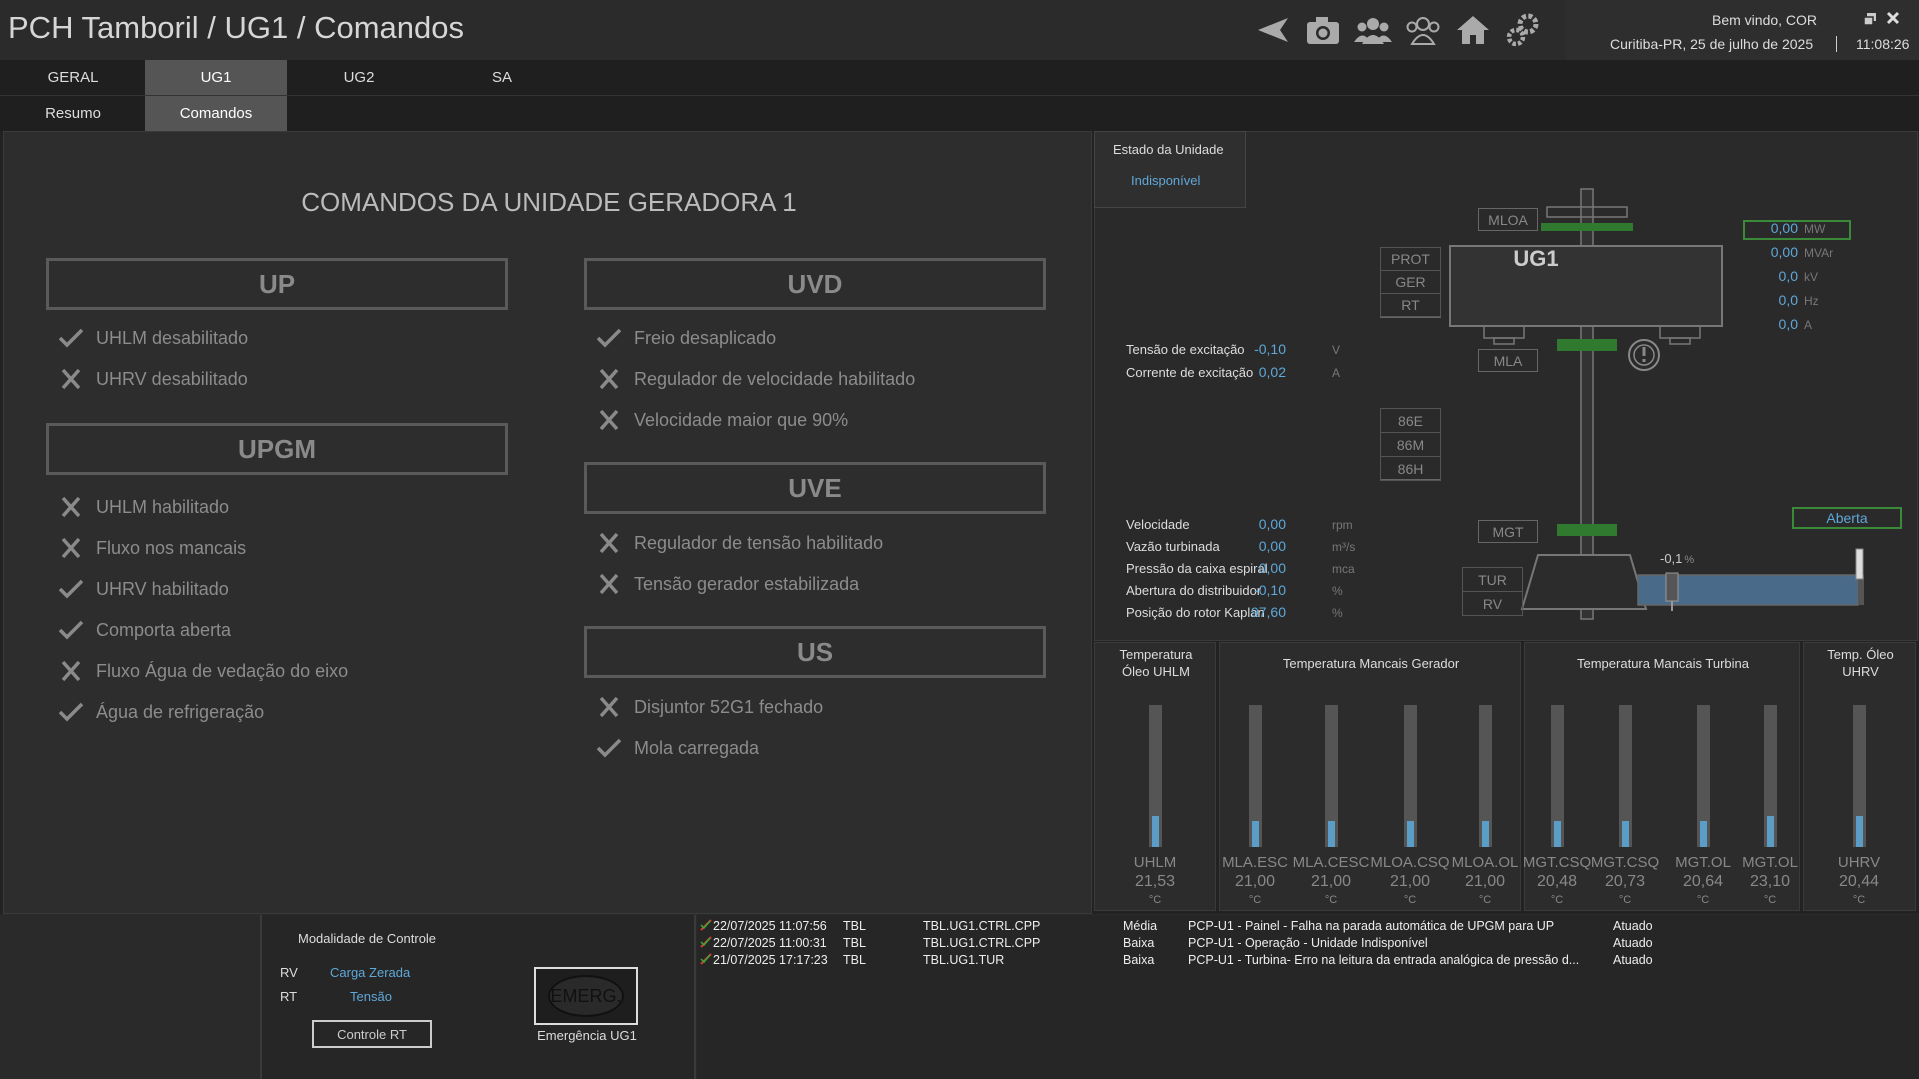  What do you see at coordinates (1492, 603) in the screenshot?
I see `tag-rv: RV` at bounding box center [1492, 603].